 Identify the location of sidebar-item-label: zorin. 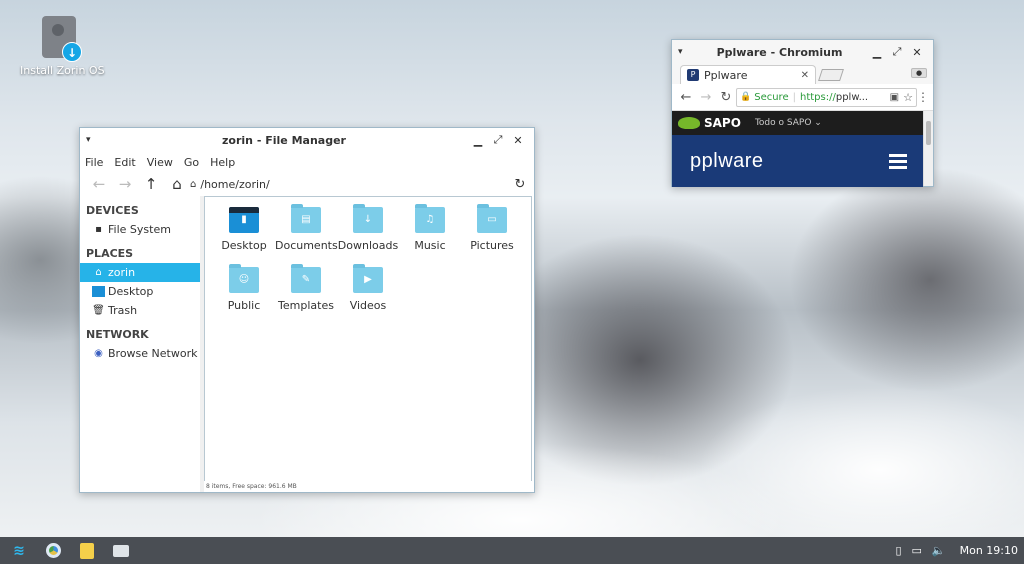
(122, 272).